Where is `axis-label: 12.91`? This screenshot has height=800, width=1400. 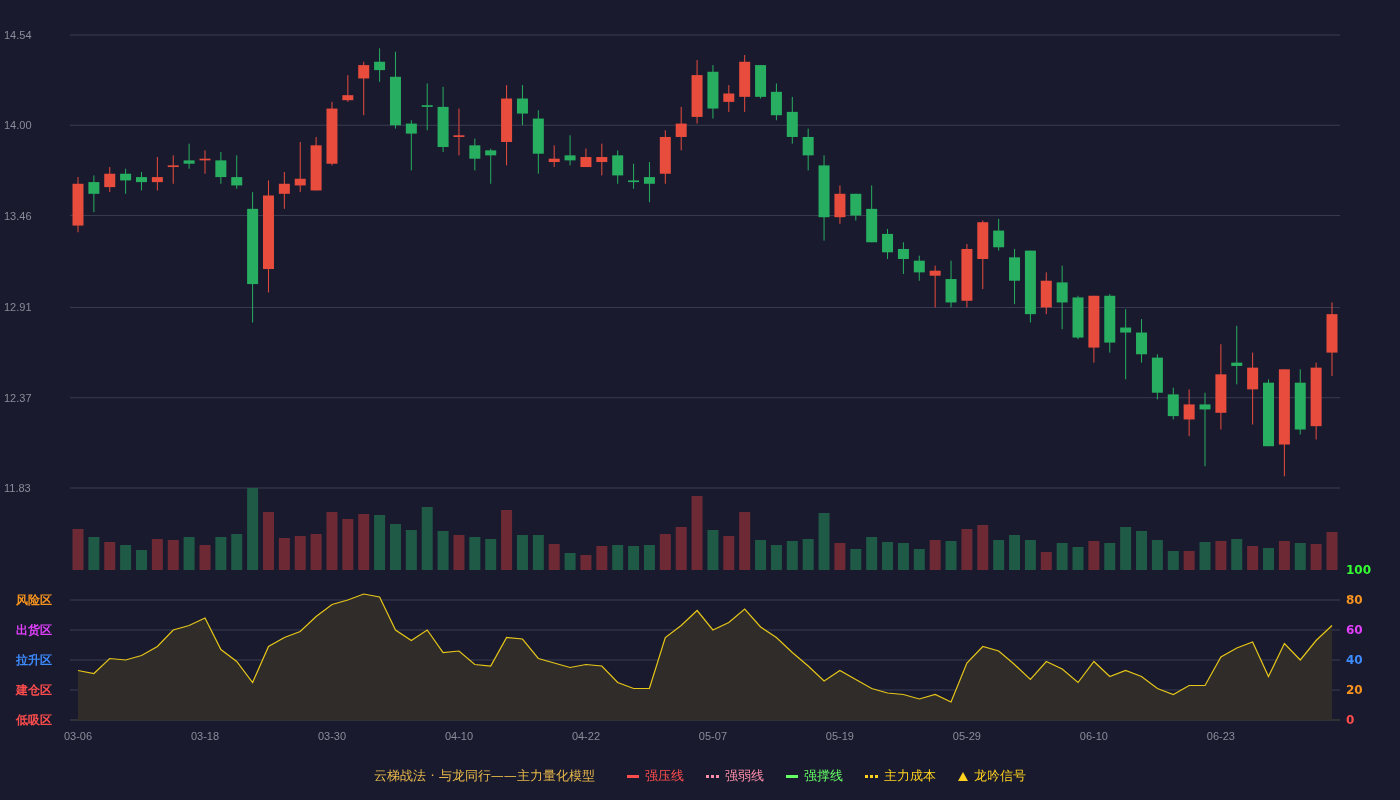
axis-label: 12.91 is located at coordinates (18, 307).